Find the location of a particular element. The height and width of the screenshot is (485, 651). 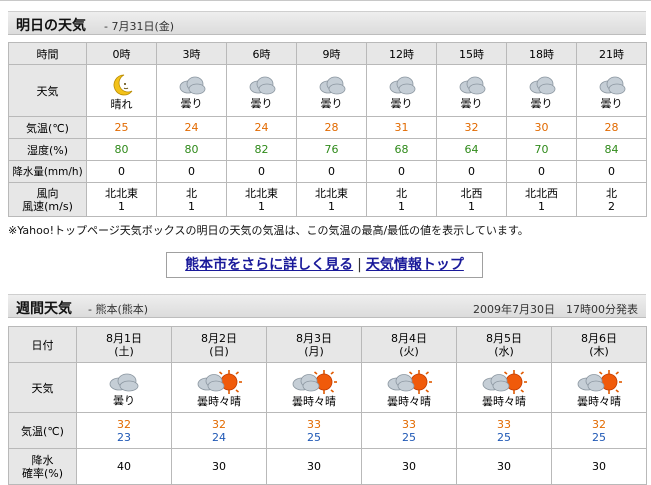

weather-cell: 晴れ is located at coordinates (121, 90).